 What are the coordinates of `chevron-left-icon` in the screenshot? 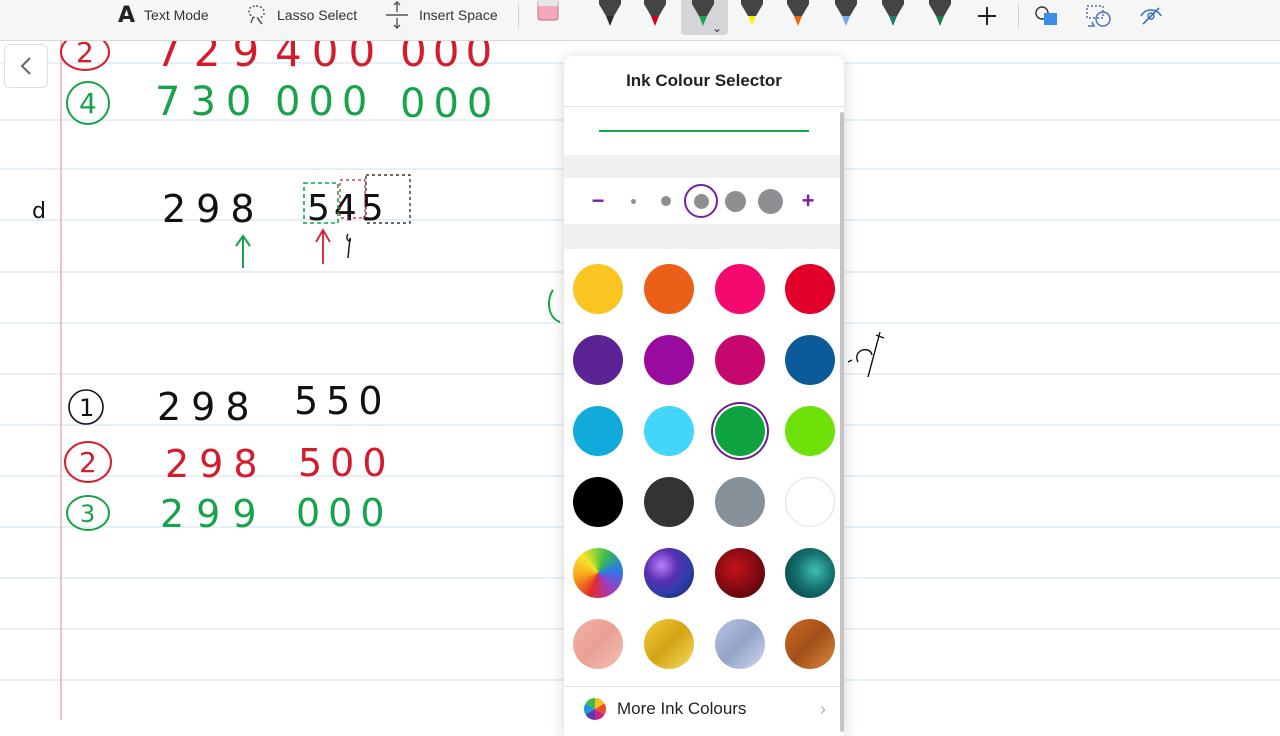 It's located at (25, 66).